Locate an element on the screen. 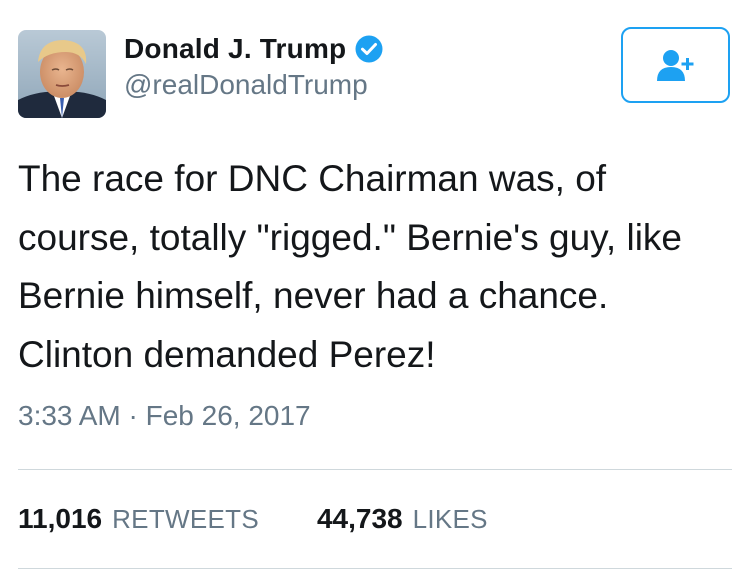 This screenshot has width=750, height=571. follow-button is located at coordinates (675, 65).